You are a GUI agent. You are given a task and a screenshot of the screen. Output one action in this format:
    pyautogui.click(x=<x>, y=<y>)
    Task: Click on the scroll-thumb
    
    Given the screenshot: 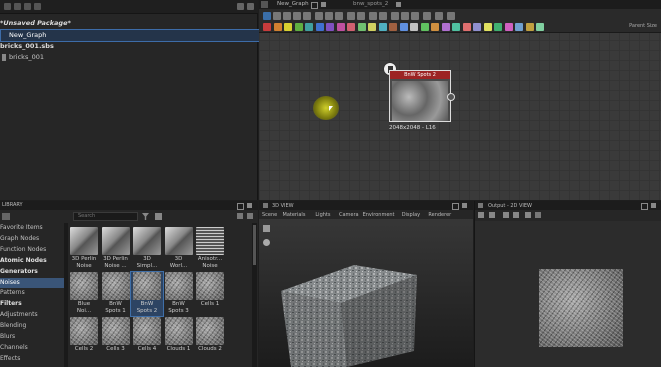 What is the action you would take?
    pyautogui.click(x=254, y=245)
    